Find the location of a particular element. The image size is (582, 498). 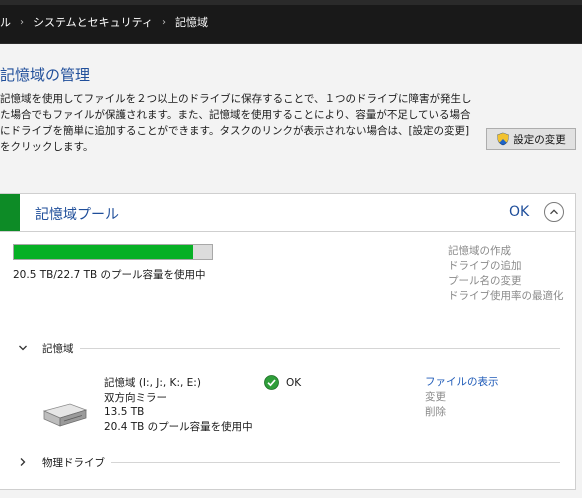

change-link: 変更 is located at coordinates (462, 397).